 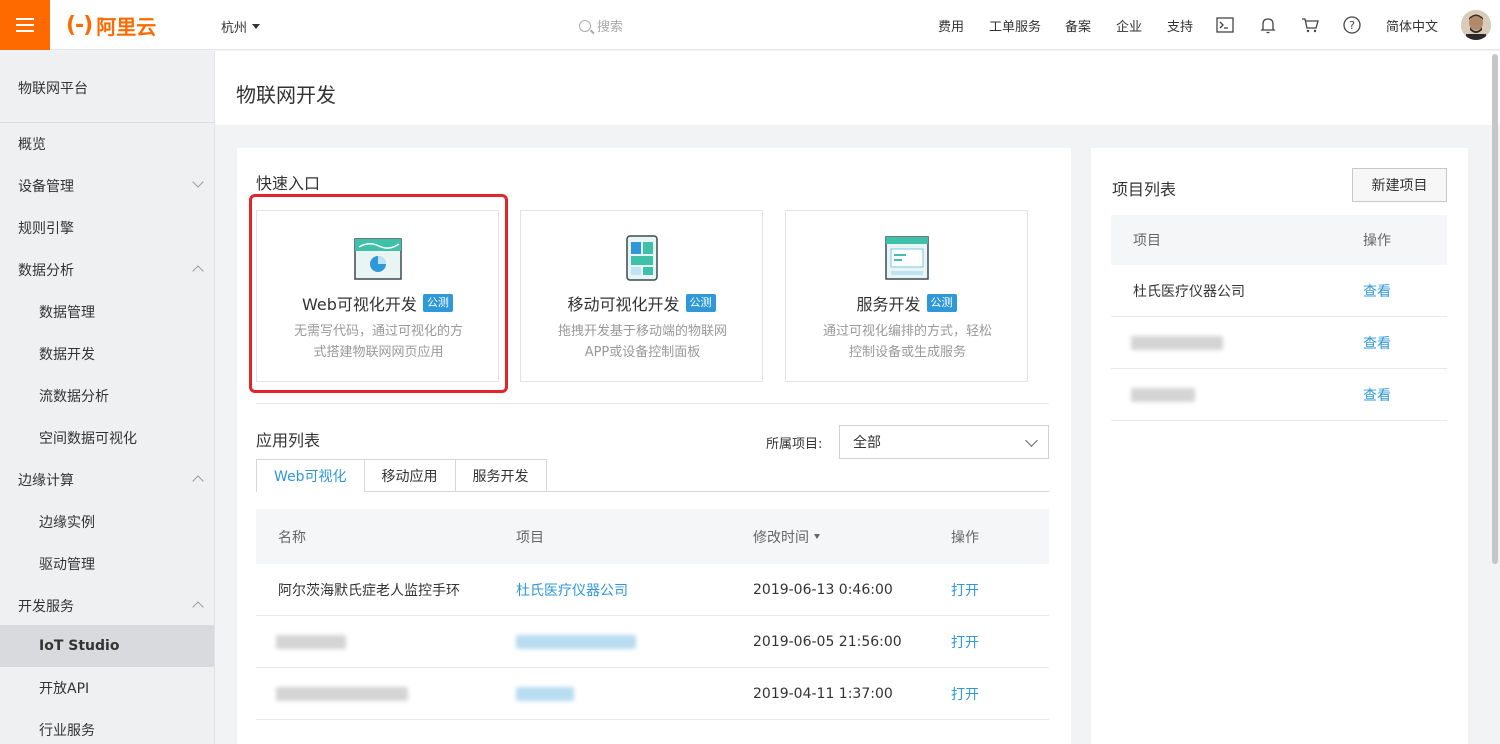 I want to click on hamburger-menu-button, so click(x=25, y=25).